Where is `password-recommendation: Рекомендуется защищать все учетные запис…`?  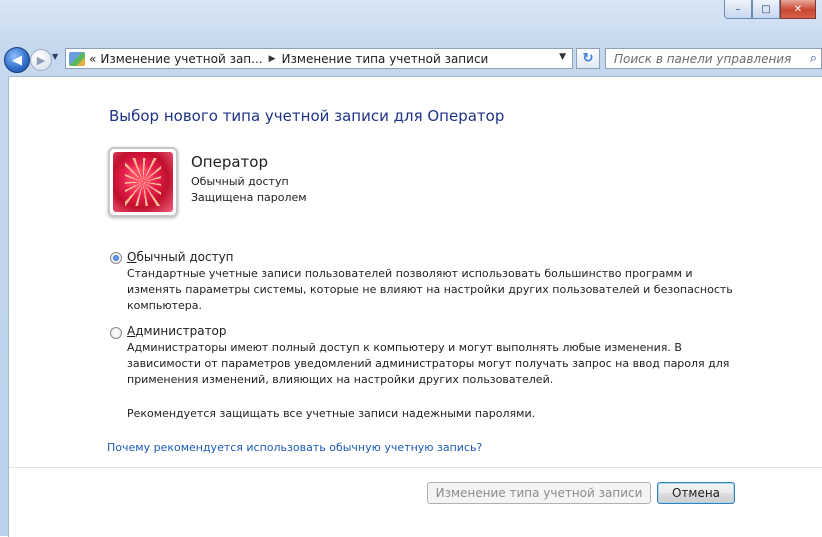
password-recommendation: Рекомендуется защищать все учетные запис… is located at coordinates (331, 413).